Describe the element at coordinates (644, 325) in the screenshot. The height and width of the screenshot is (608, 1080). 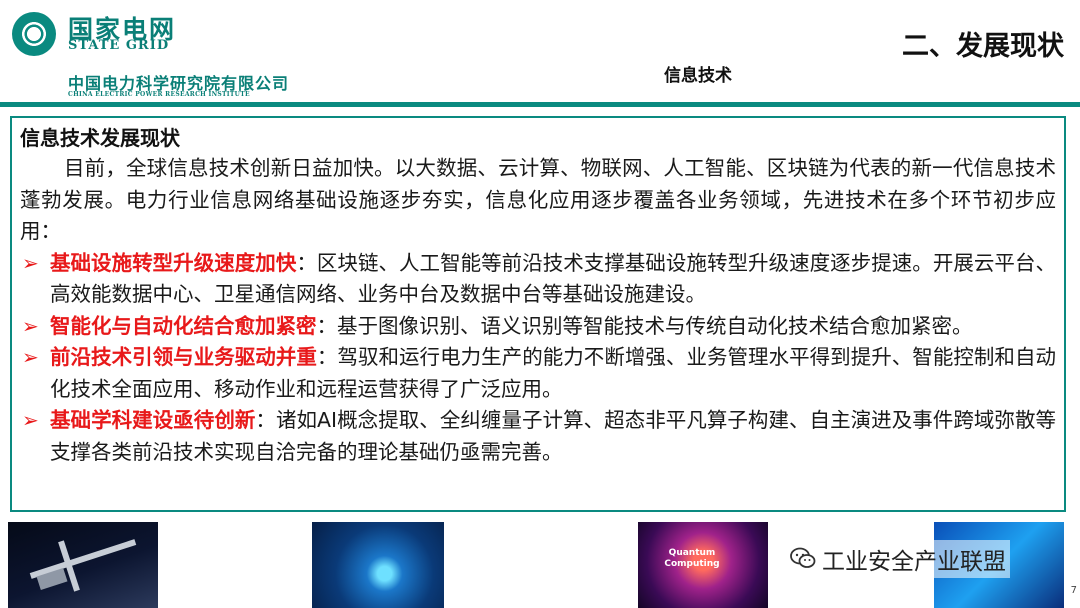
I see `bullet-text: ：基于图像识别、语义识别等智能技术与传统自动化技术结合愈加紧密。` at that location.